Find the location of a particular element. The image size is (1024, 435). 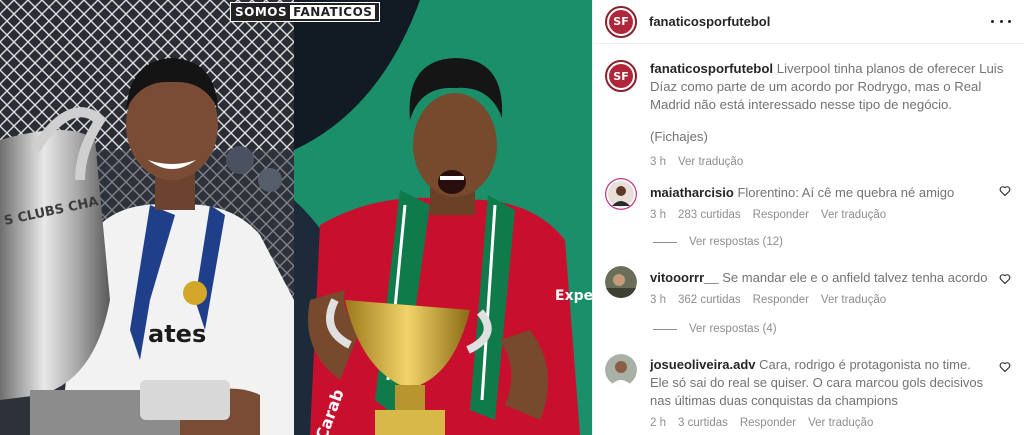

comment-username: vitooorrr__ is located at coordinates (684, 277).